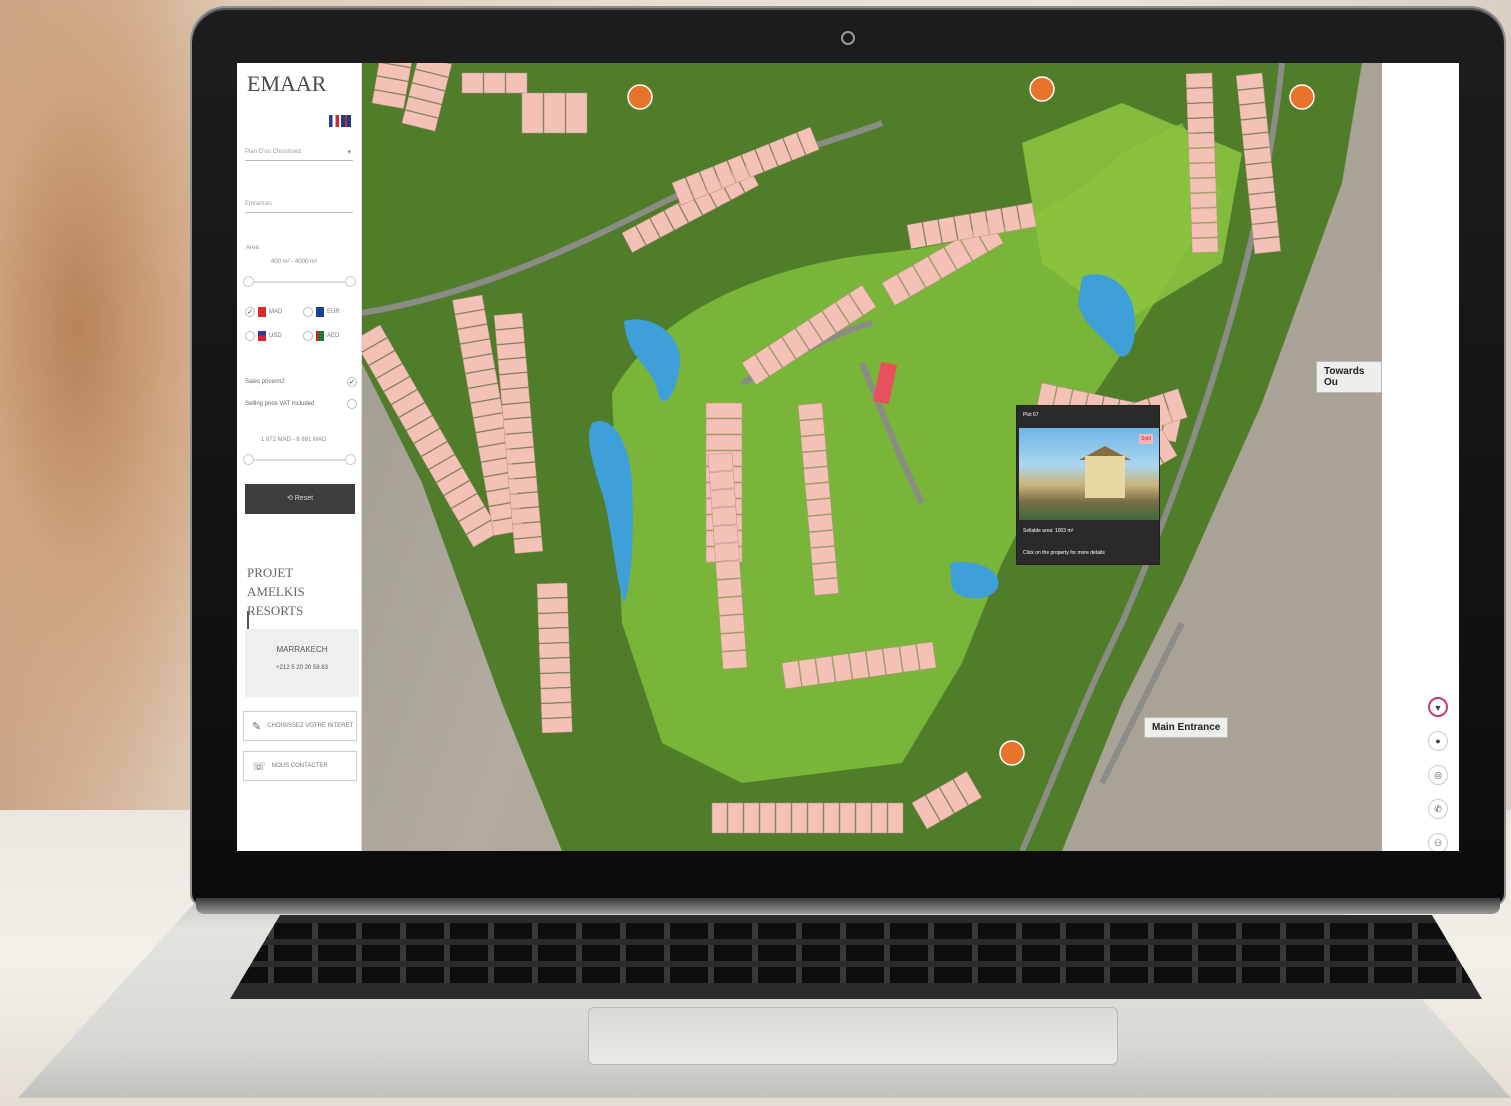  What do you see at coordinates (248, 459) in the screenshot?
I see `price-slider-min-handle` at bounding box center [248, 459].